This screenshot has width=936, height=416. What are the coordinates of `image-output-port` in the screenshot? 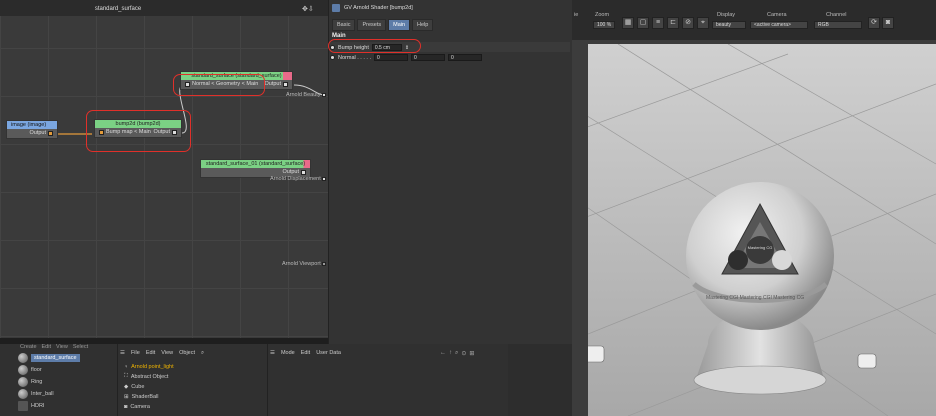 It's located at (50, 133).